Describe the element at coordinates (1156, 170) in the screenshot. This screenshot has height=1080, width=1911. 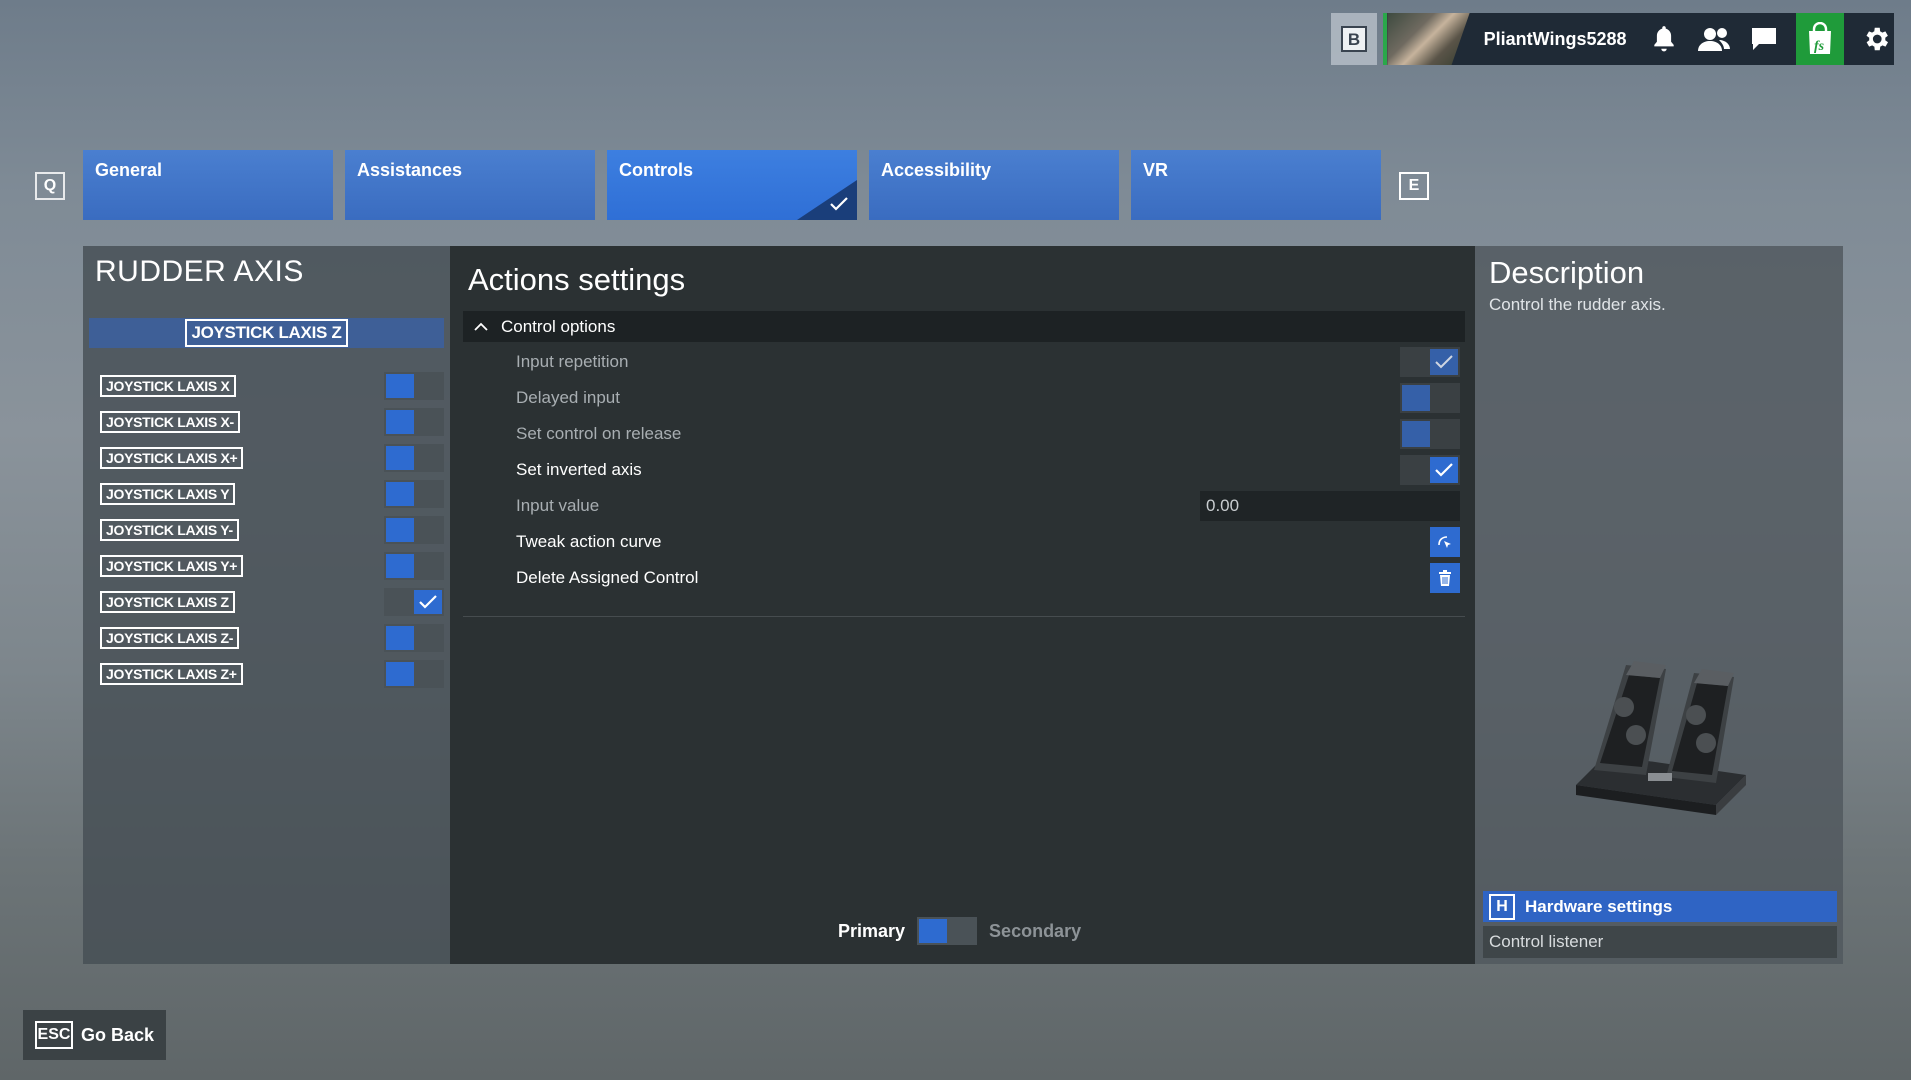
I see `tab-label: VR` at that location.